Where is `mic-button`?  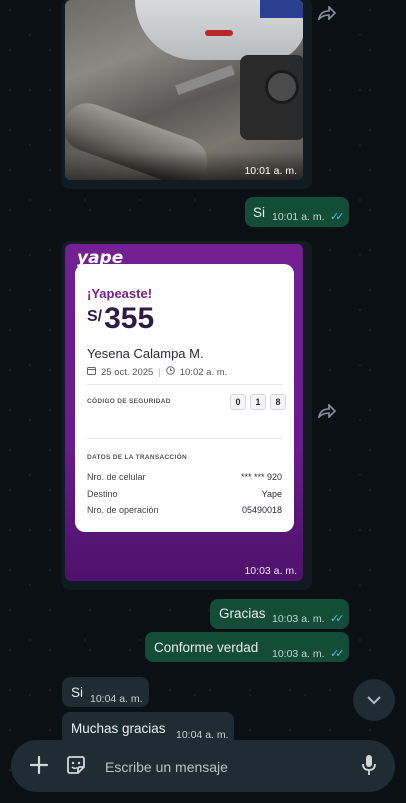 mic-button is located at coordinates (369, 765).